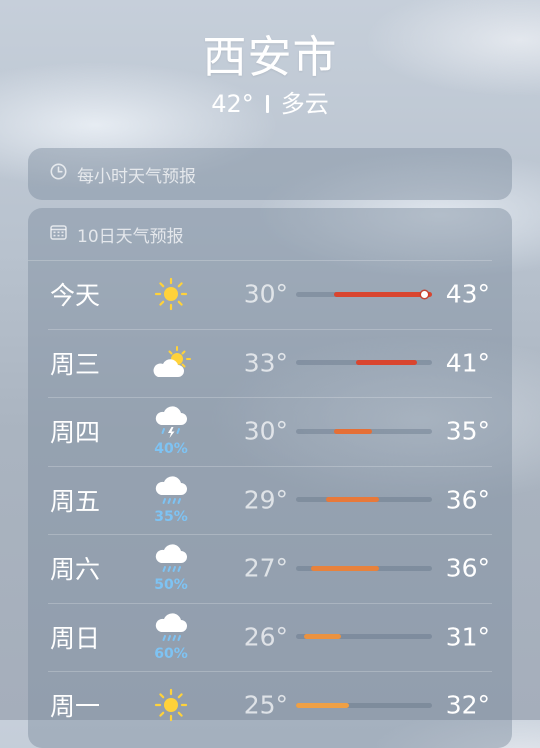 The width and height of the screenshot is (540, 748). What do you see at coordinates (171, 423) in the screenshot?
I see `thunderstorm-icon` at bounding box center [171, 423].